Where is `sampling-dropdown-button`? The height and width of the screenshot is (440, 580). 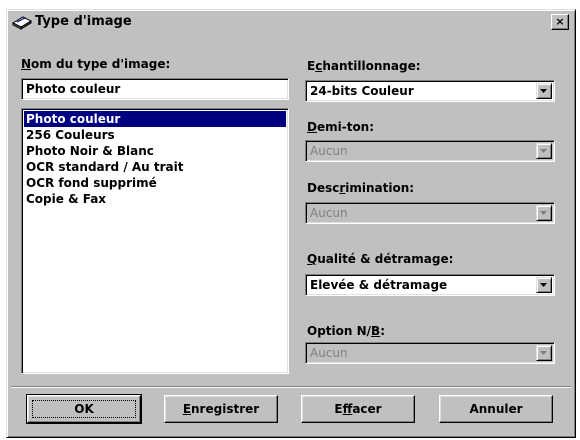 sampling-dropdown-button is located at coordinates (544, 91).